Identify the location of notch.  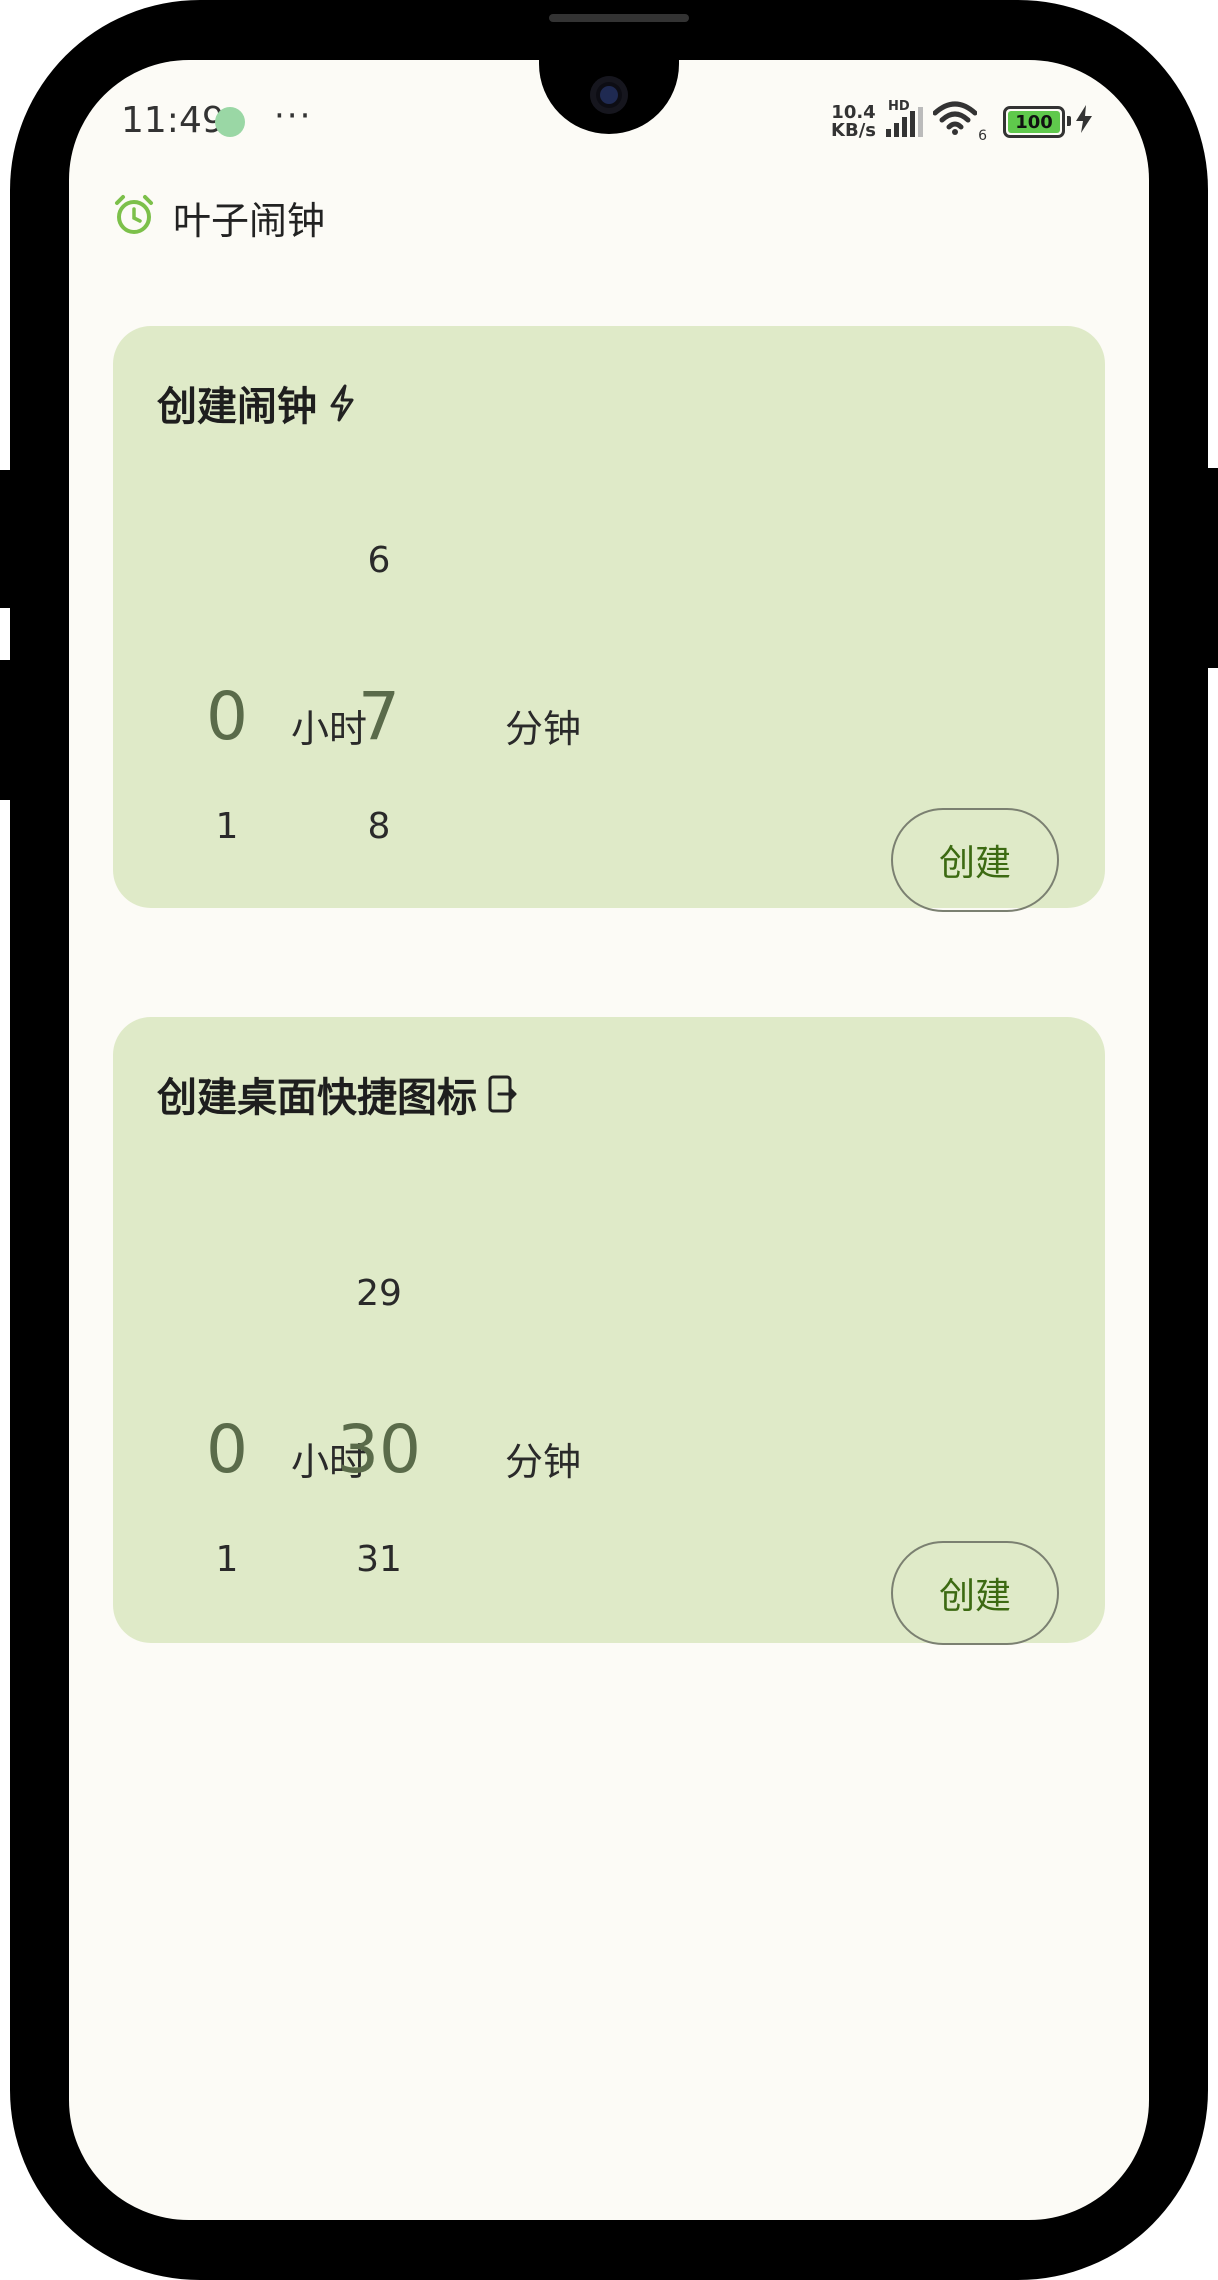
(609, 97).